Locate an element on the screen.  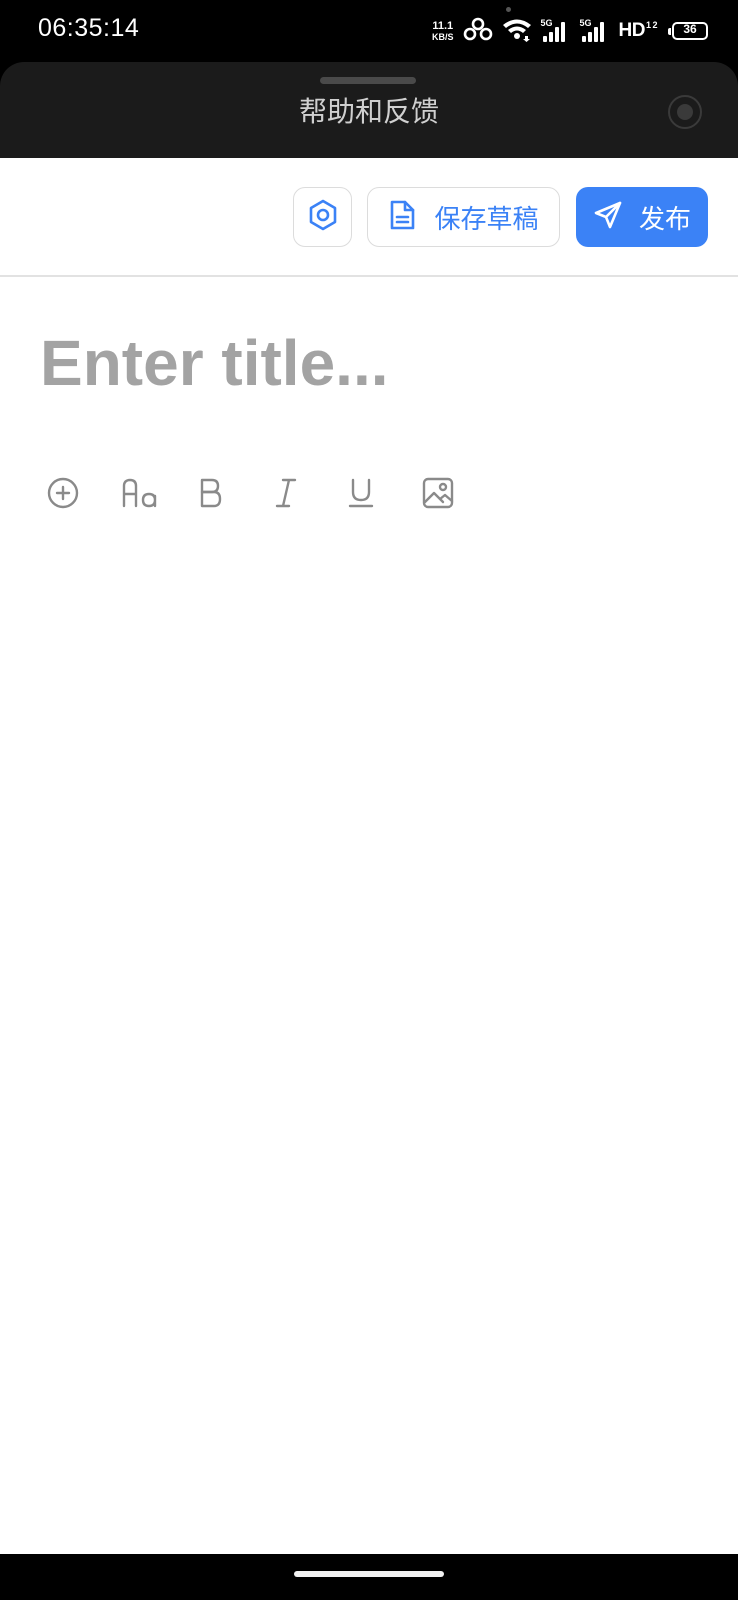
camera-dot is located at coordinates (508, 9).